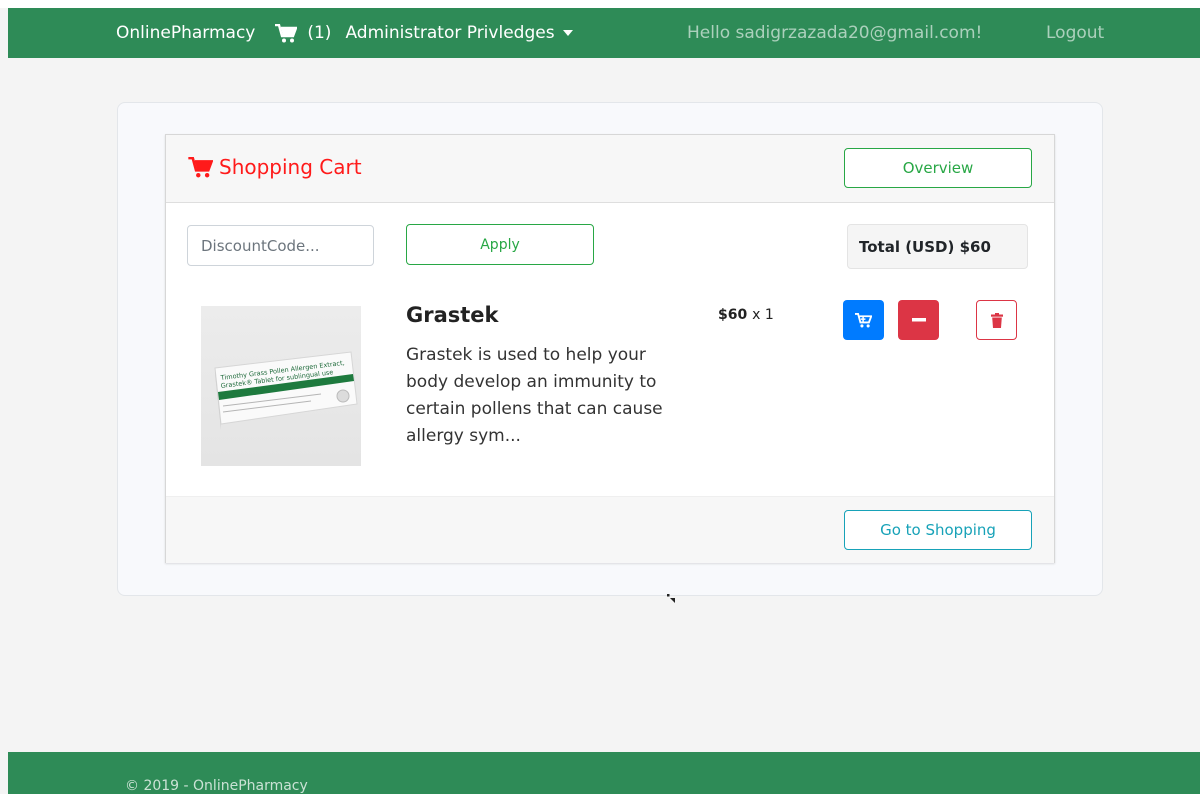 This screenshot has height=794, width=1200. Describe the element at coordinates (450, 33) in the screenshot. I see `admin-menu-label: Administrator Privledges` at that location.